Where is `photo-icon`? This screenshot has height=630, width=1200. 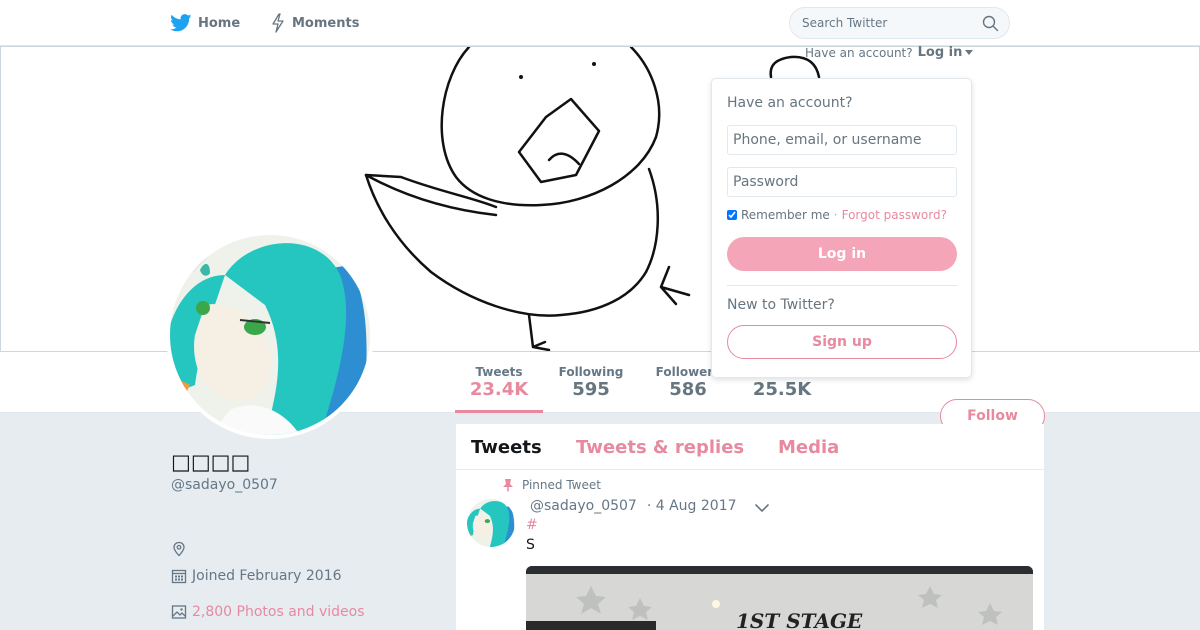
photo-icon is located at coordinates (179, 612).